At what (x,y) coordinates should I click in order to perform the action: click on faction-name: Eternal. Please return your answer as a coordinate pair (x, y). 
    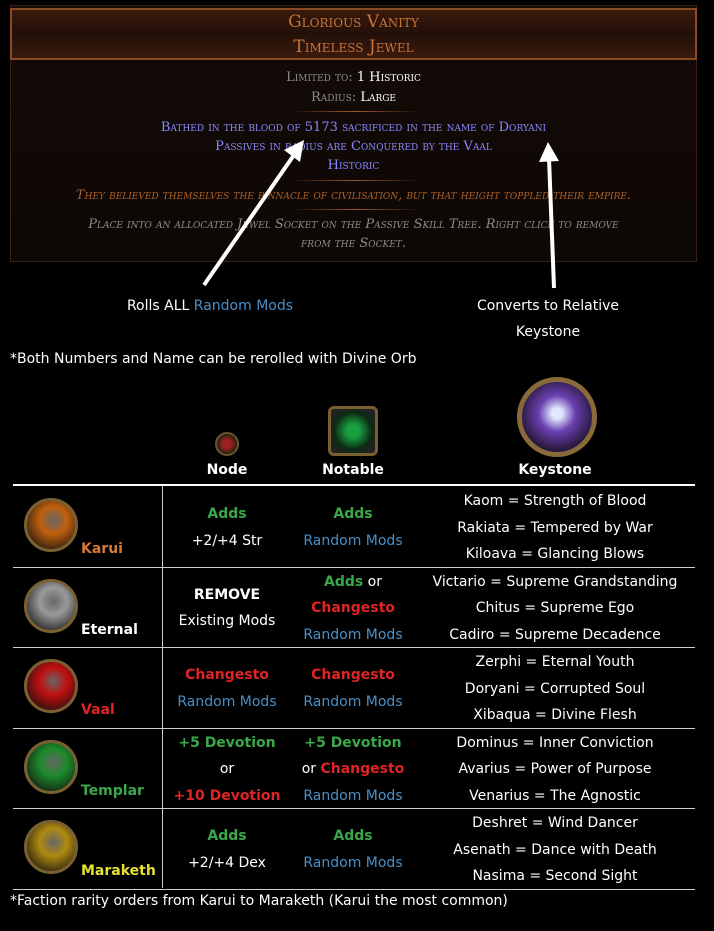
    Looking at the image, I should click on (109, 629).